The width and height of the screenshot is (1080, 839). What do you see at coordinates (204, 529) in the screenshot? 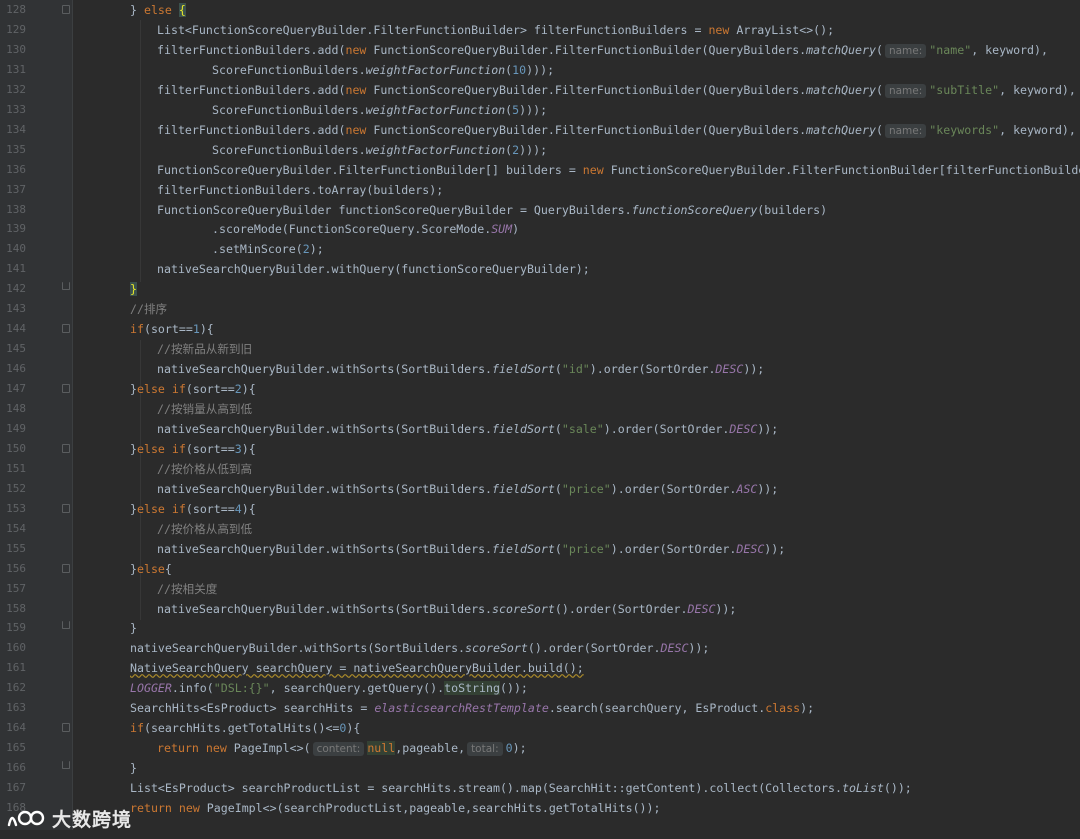
I see `code-content: //按价格从高到低` at bounding box center [204, 529].